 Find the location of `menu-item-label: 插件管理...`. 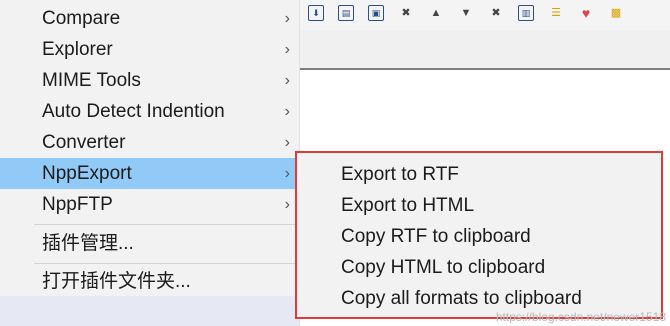

menu-item-label: 插件管理... is located at coordinates (88, 243).